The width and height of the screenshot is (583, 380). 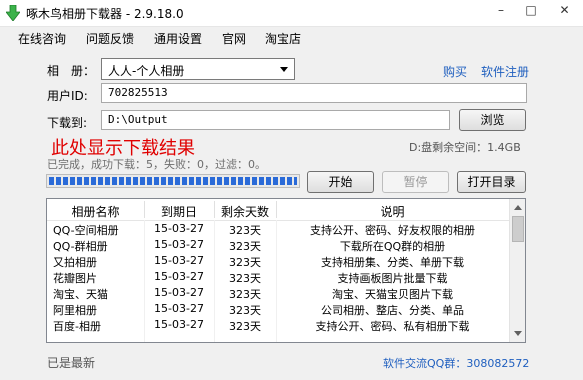 What do you see at coordinates (505, 71) in the screenshot?
I see `register-link: 软件注册` at bounding box center [505, 71].